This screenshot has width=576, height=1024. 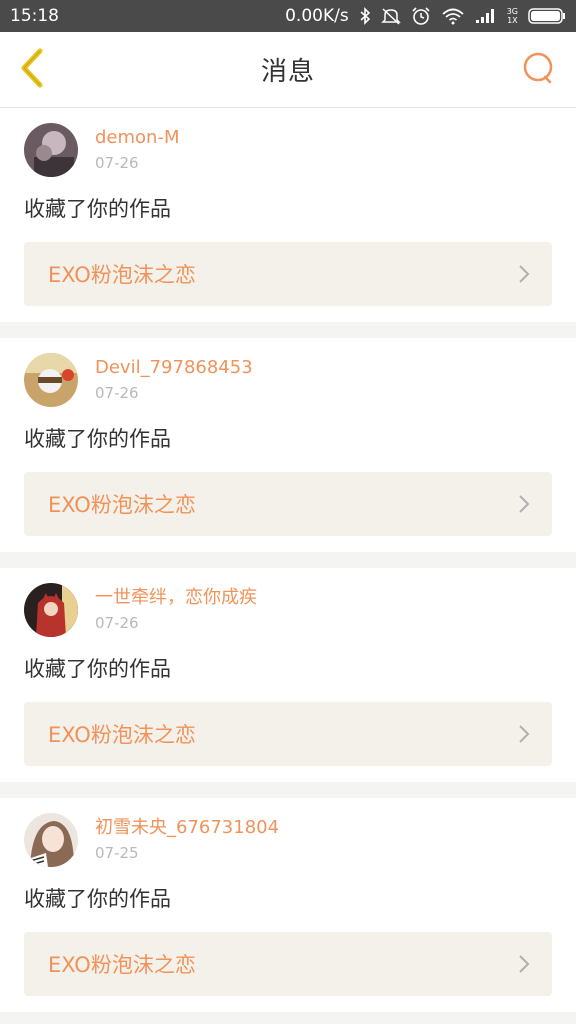 What do you see at coordinates (390, 16) in the screenshot?
I see `mute-icon` at bounding box center [390, 16].